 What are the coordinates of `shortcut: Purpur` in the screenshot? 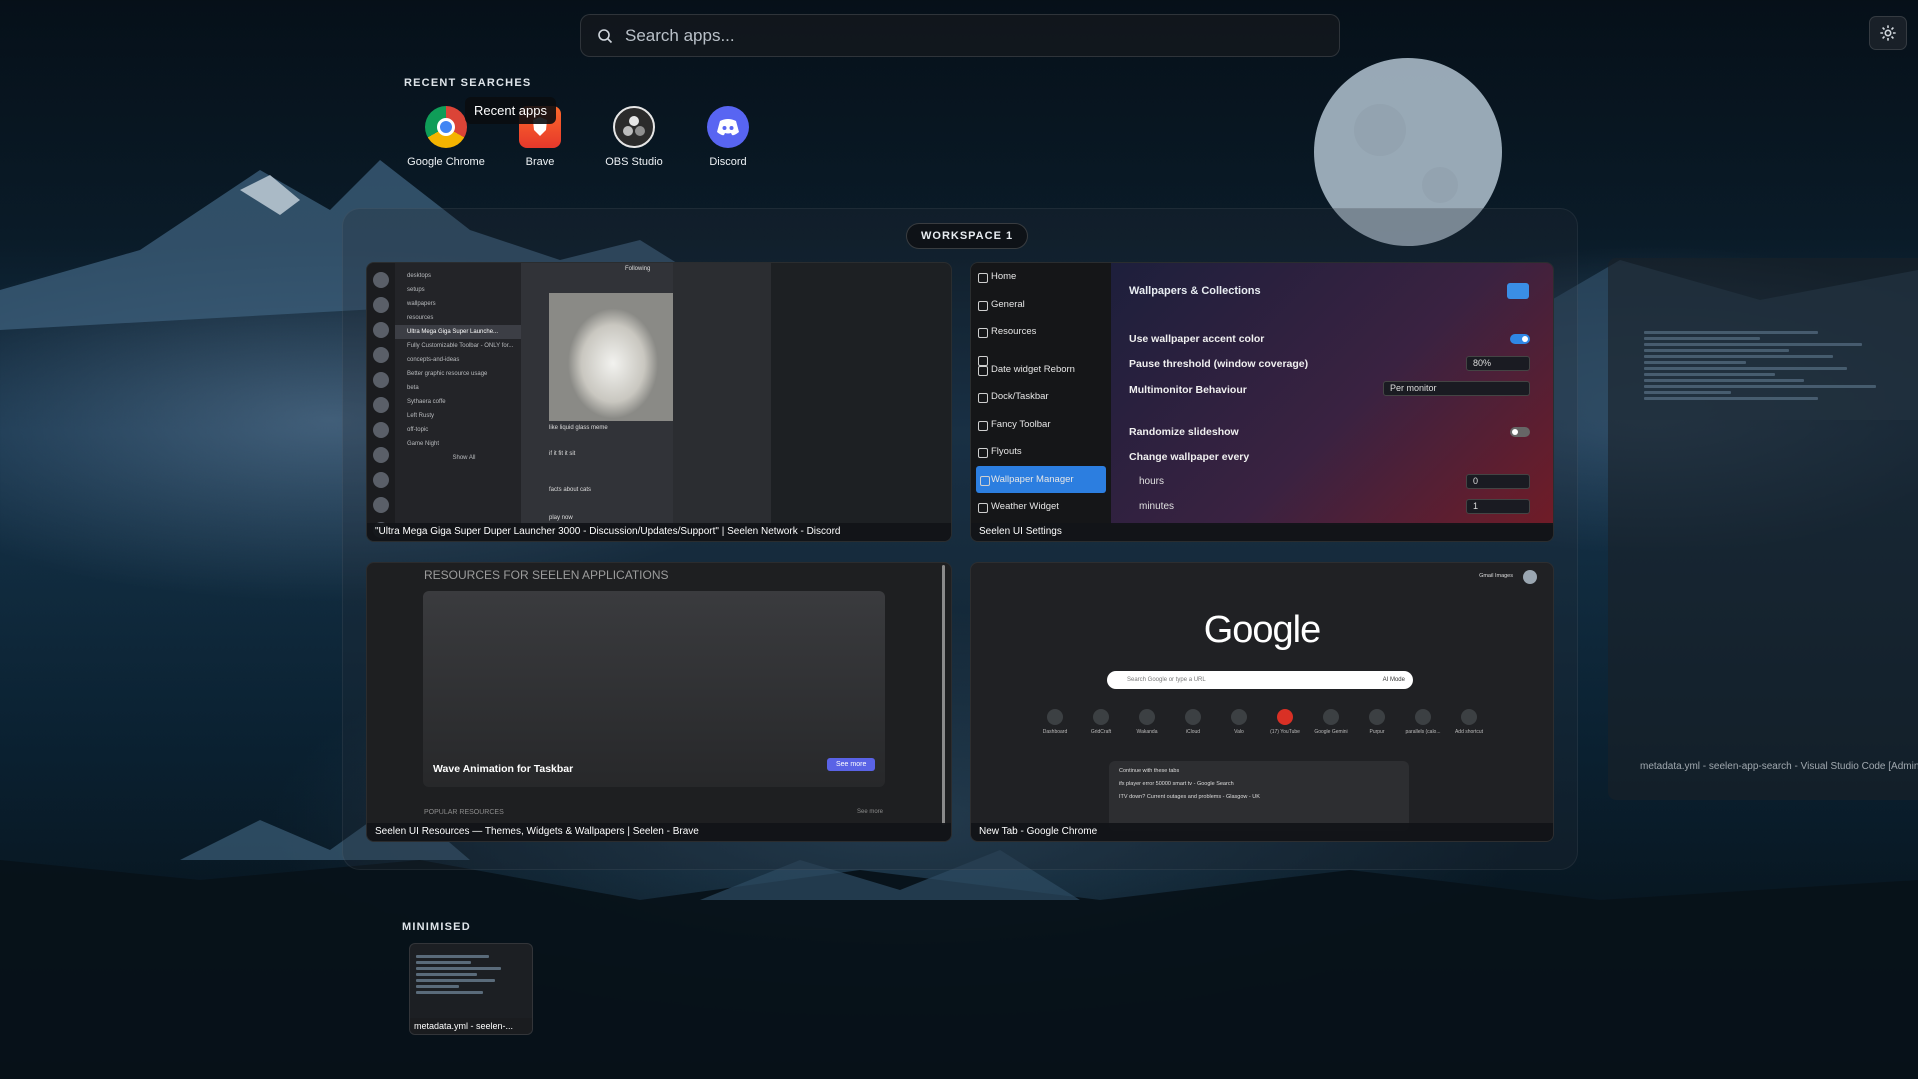 It's located at (1377, 722).